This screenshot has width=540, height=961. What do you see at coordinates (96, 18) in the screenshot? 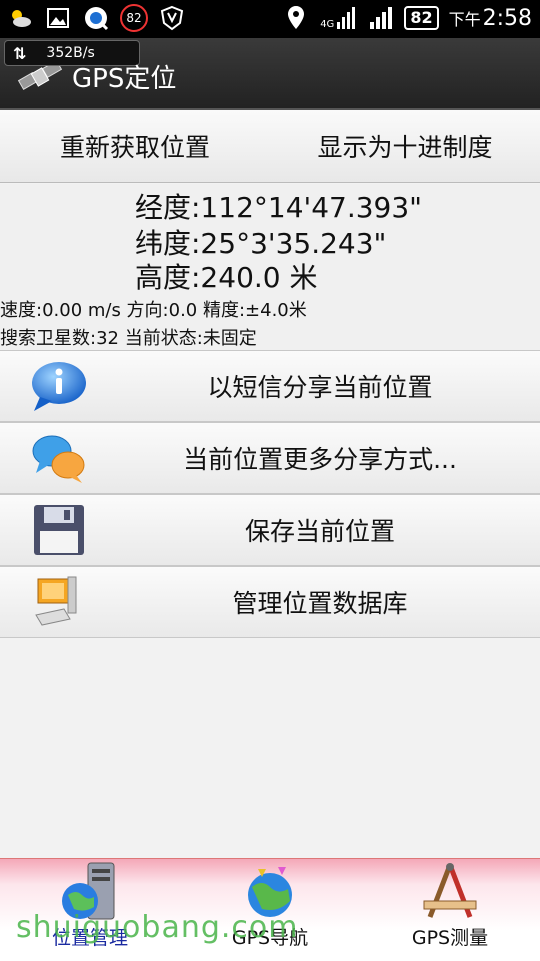
I see `browser-icon` at bounding box center [96, 18].